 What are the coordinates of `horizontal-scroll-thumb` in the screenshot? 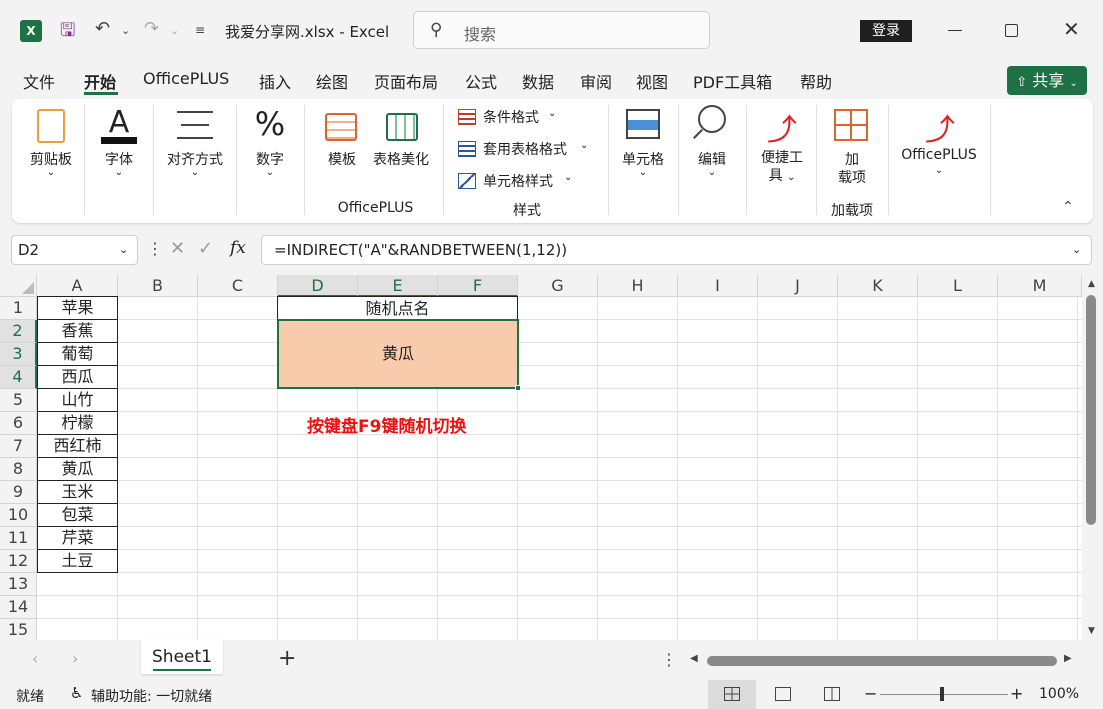 It's located at (882, 661).